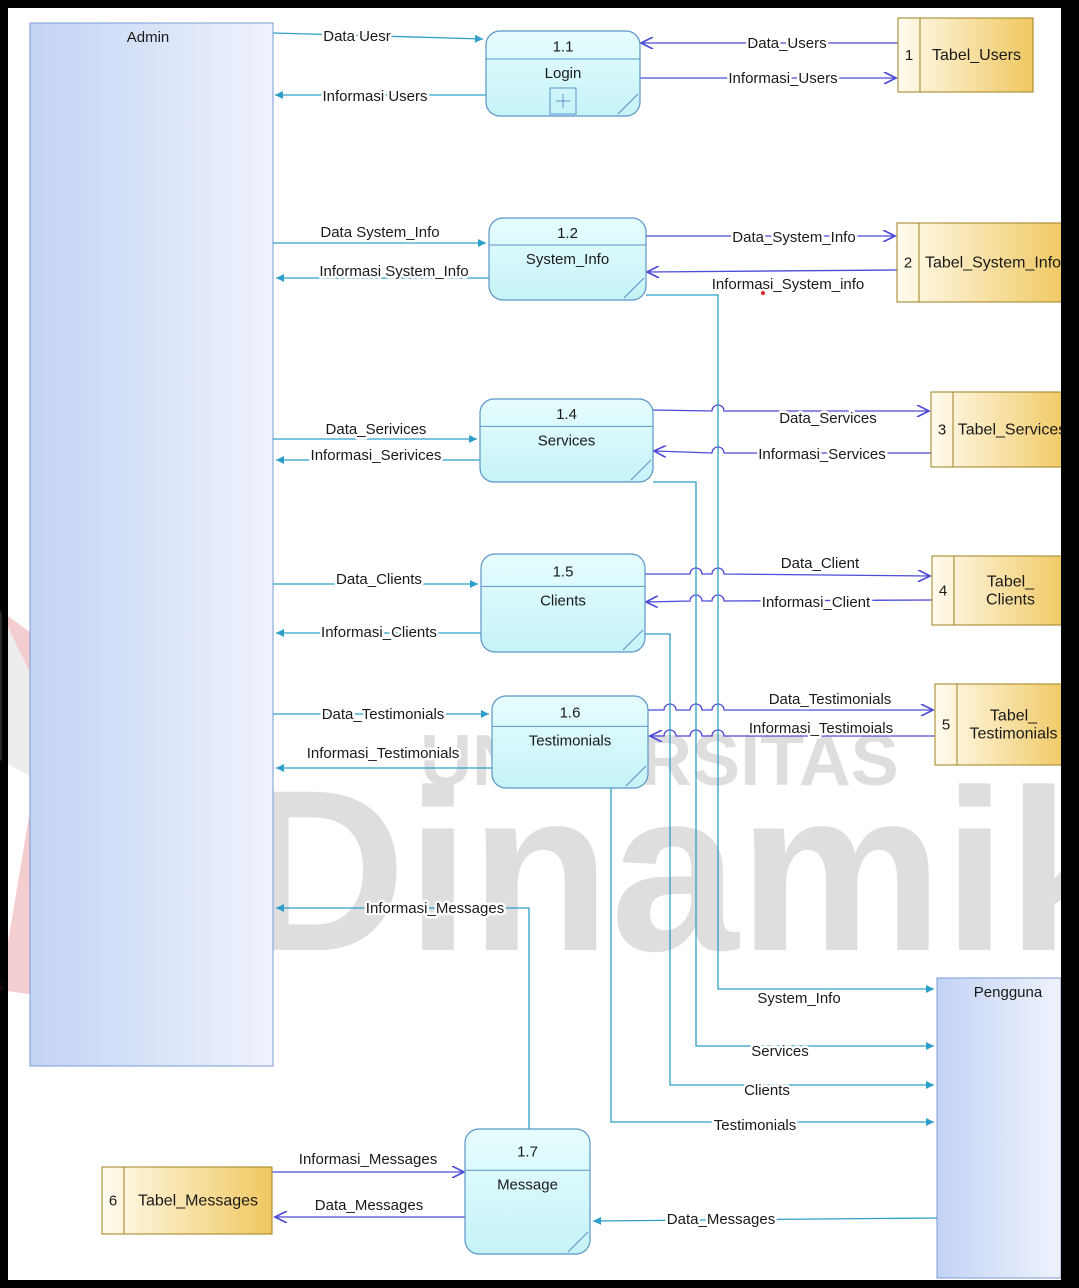  What do you see at coordinates (821, 728) in the screenshot?
I see `flow-label: Informasi_Testimoials` at bounding box center [821, 728].